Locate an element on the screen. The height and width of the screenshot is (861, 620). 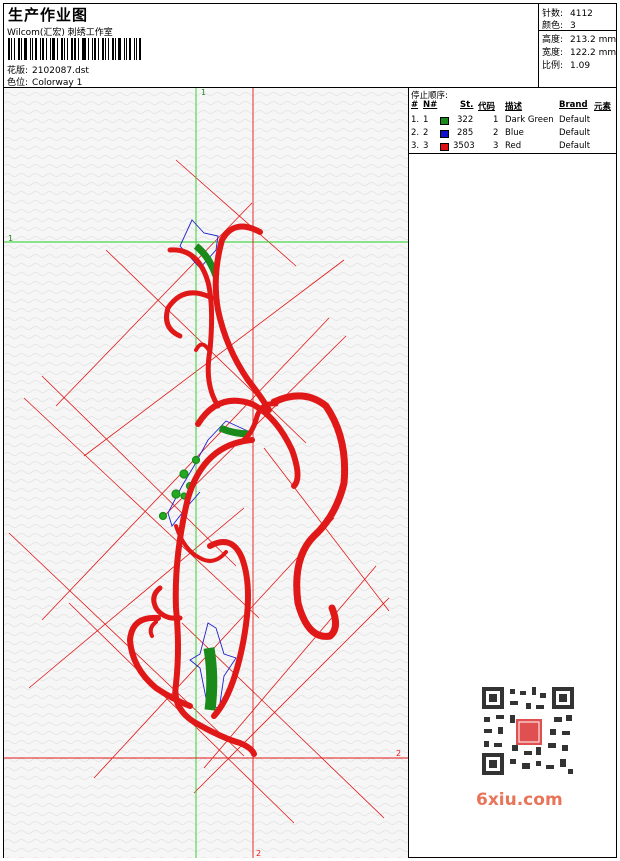
green-h-label: 1 is located at coordinates (10, 238).